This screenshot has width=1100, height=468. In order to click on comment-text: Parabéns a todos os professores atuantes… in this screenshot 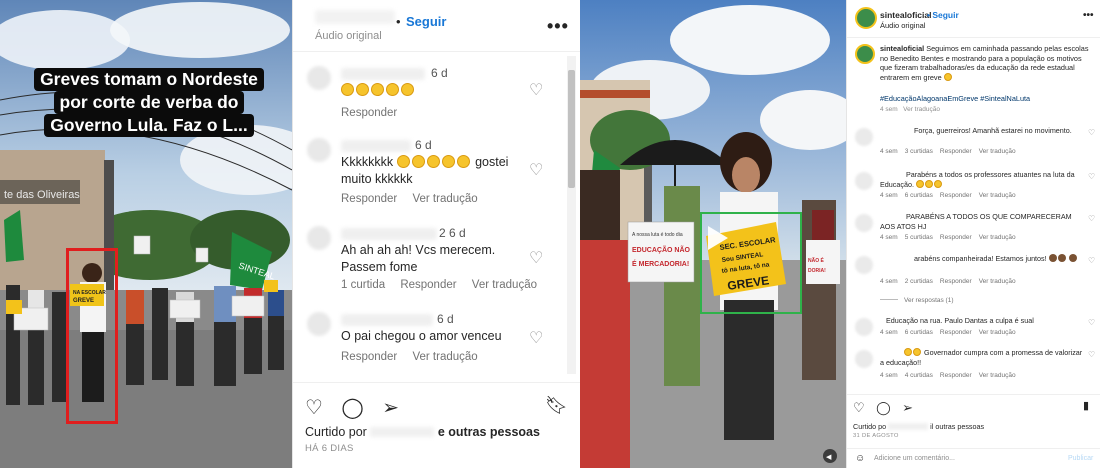, I will do `click(977, 179)`.